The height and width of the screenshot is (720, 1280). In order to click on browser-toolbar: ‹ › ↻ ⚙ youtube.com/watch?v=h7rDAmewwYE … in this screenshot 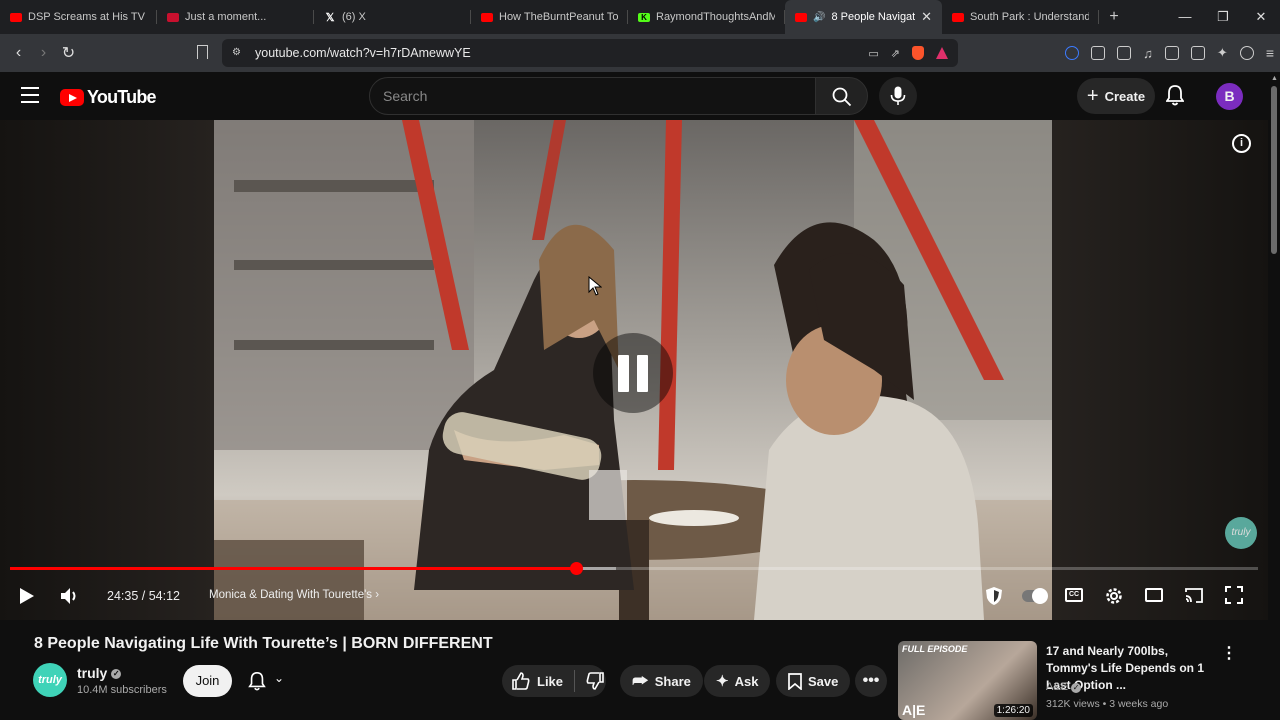, I will do `click(640, 53)`.